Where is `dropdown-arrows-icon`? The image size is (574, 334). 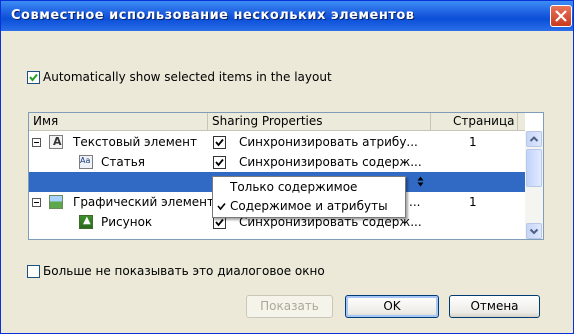 dropdown-arrows-icon is located at coordinates (420, 181).